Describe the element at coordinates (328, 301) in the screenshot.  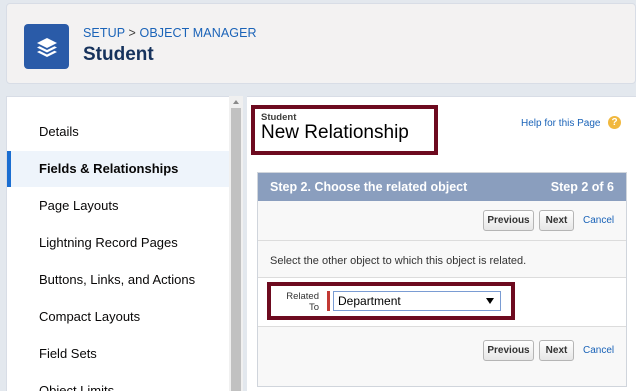
I see `required-indicator` at that location.